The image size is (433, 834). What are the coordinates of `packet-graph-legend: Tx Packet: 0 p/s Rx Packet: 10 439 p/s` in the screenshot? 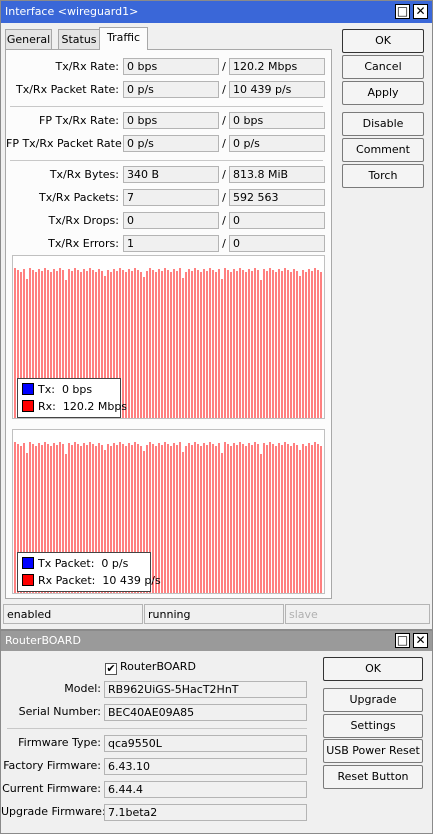 It's located at (89, 572).